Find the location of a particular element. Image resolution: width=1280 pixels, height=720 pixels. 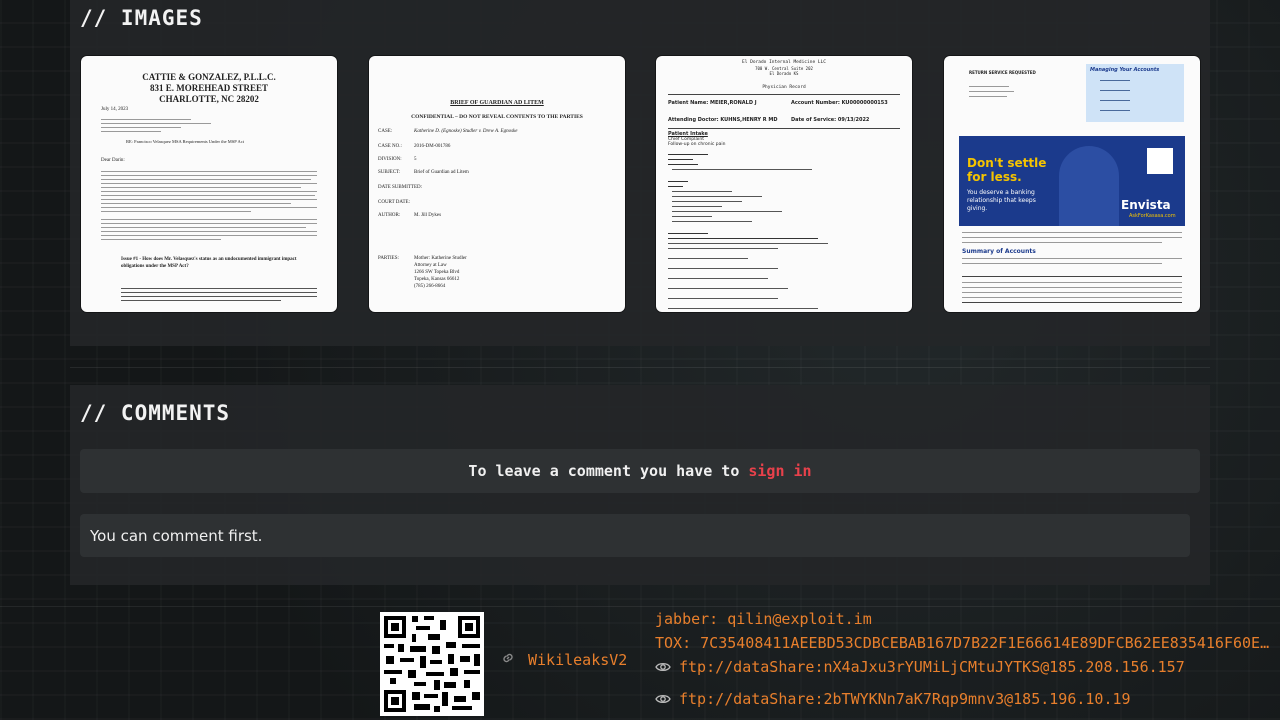

brief-field-label: AUTHOR: is located at coordinates (389, 215).